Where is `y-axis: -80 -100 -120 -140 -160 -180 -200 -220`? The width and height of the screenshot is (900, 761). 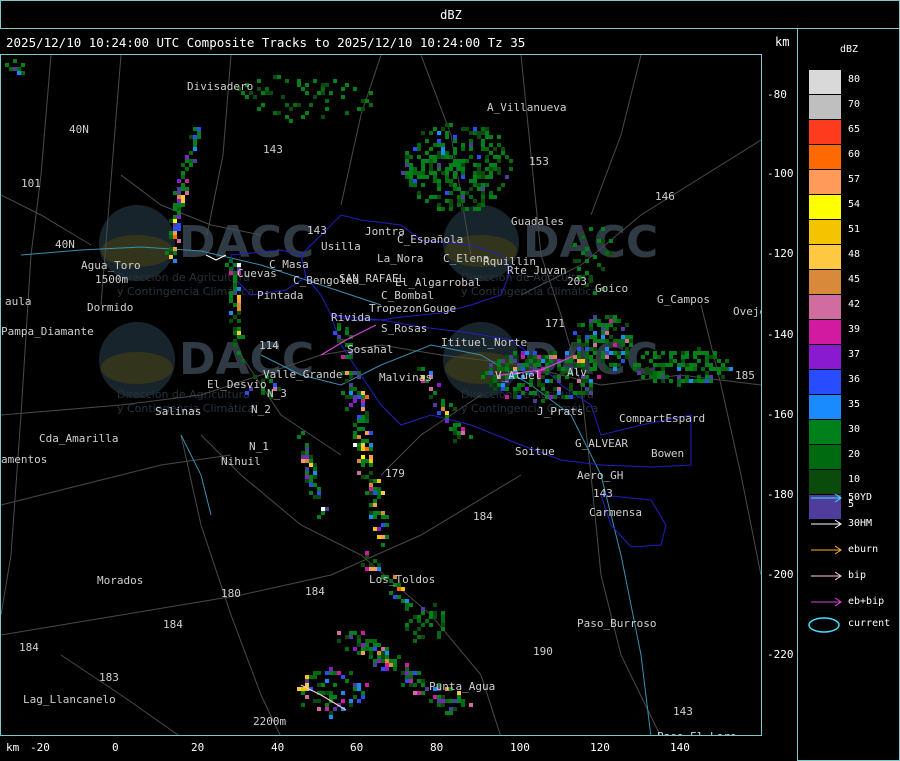 y-axis: -80 -100 -120 -140 -160 -180 -200 -220 is located at coordinates (780, 395).